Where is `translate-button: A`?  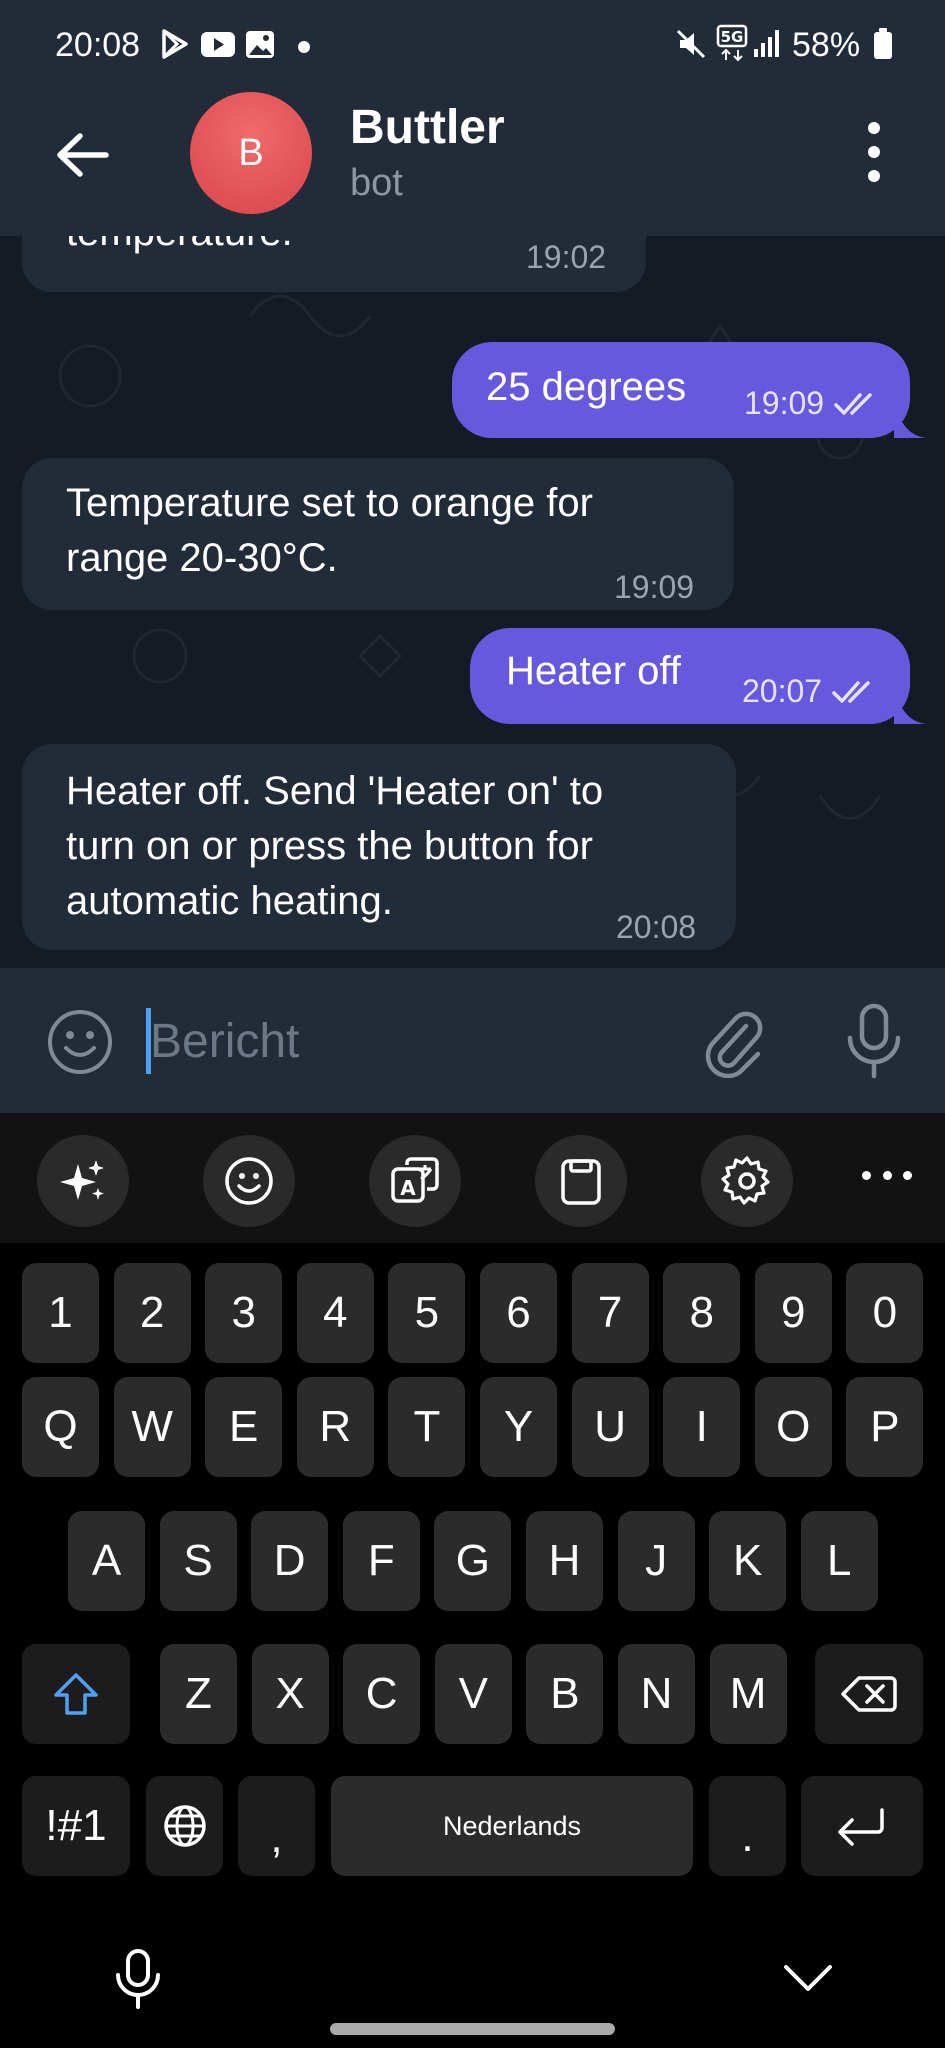
translate-button: A is located at coordinates (415, 1181).